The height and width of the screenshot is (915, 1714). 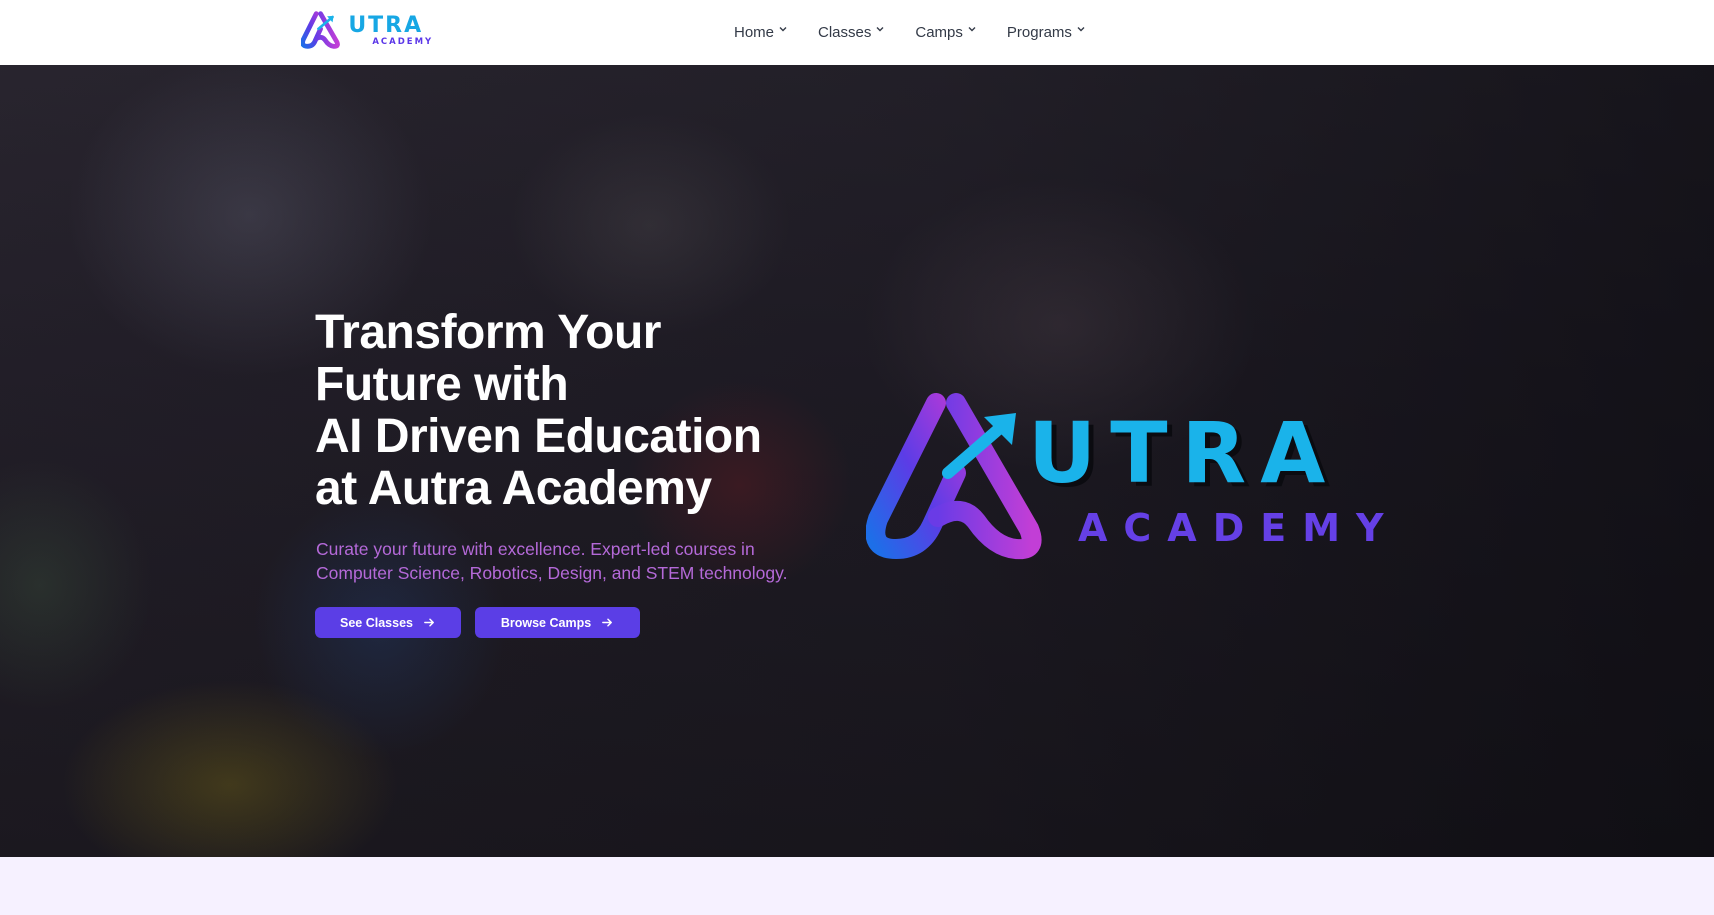 I want to click on brand-text: UTRA ACADEMY, so click(x=386, y=30).